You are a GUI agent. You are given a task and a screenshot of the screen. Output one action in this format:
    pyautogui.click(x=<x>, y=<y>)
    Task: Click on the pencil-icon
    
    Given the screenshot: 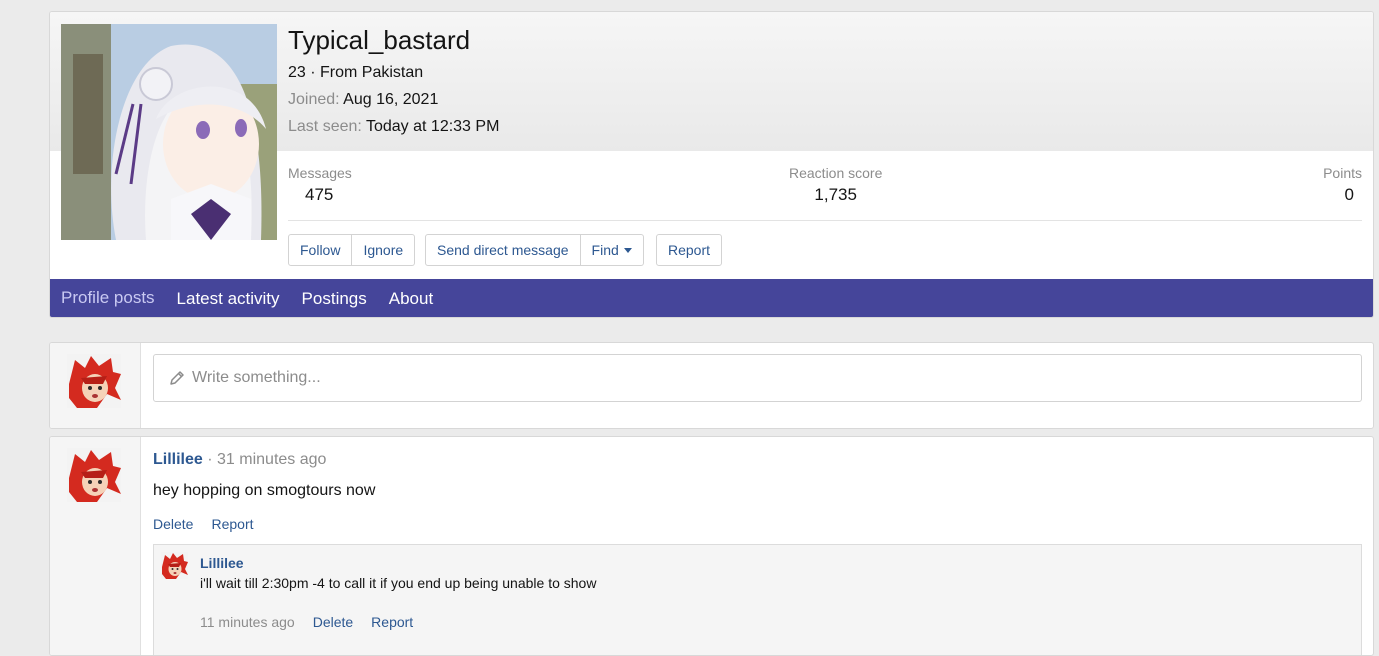 What is the action you would take?
    pyautogui.click(x=177, y=378)
    